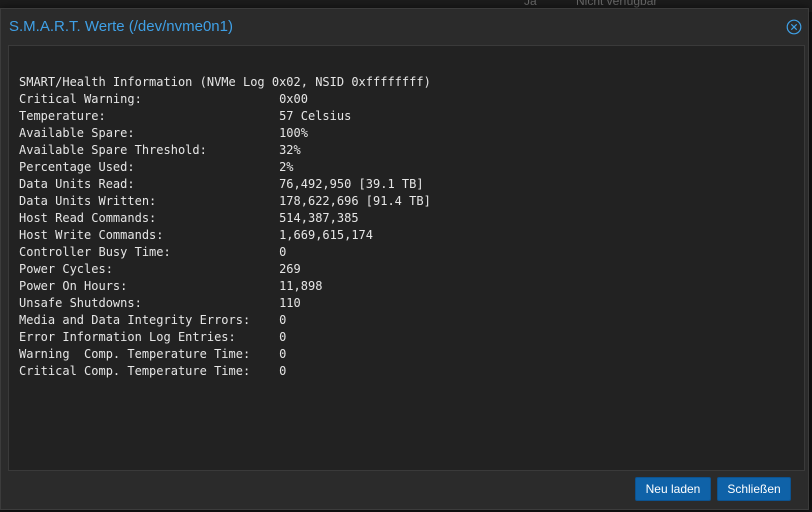 This screenshot has height=512, width=812. Describe the element at coordinates (171, 286) in the screenshot. I see `smart-output-line: Power On Hours: 11,898` at that location.